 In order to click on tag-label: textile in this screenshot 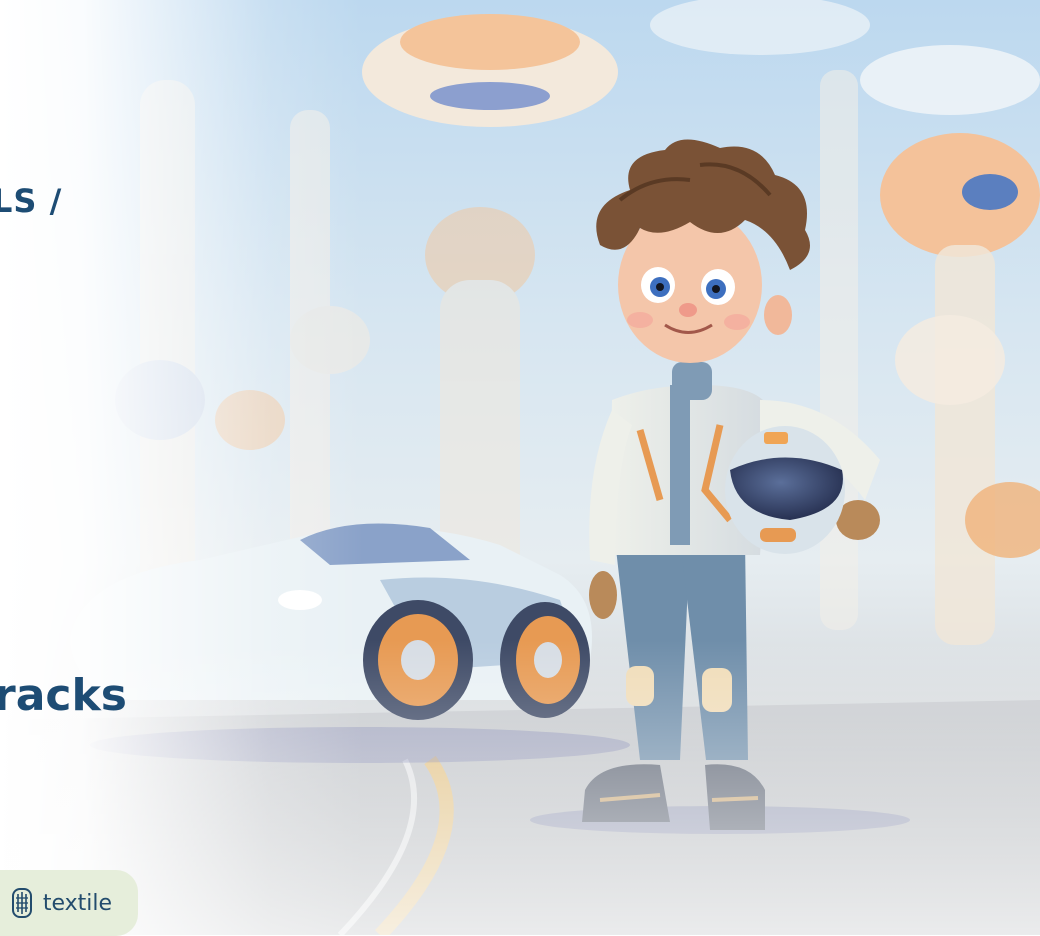, I will do `click(77, 903)`.